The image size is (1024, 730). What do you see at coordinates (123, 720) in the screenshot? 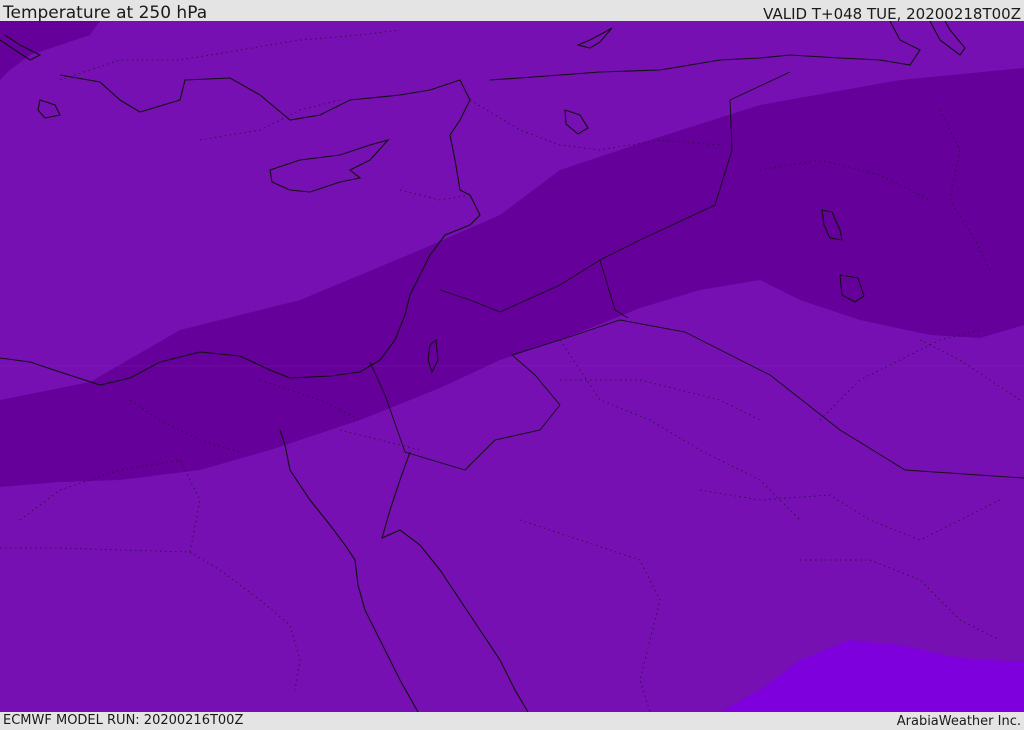
I see `model-run-label: ECMWF MODEL RUN: 20200216T00Z` at bounding box center [123, 720].